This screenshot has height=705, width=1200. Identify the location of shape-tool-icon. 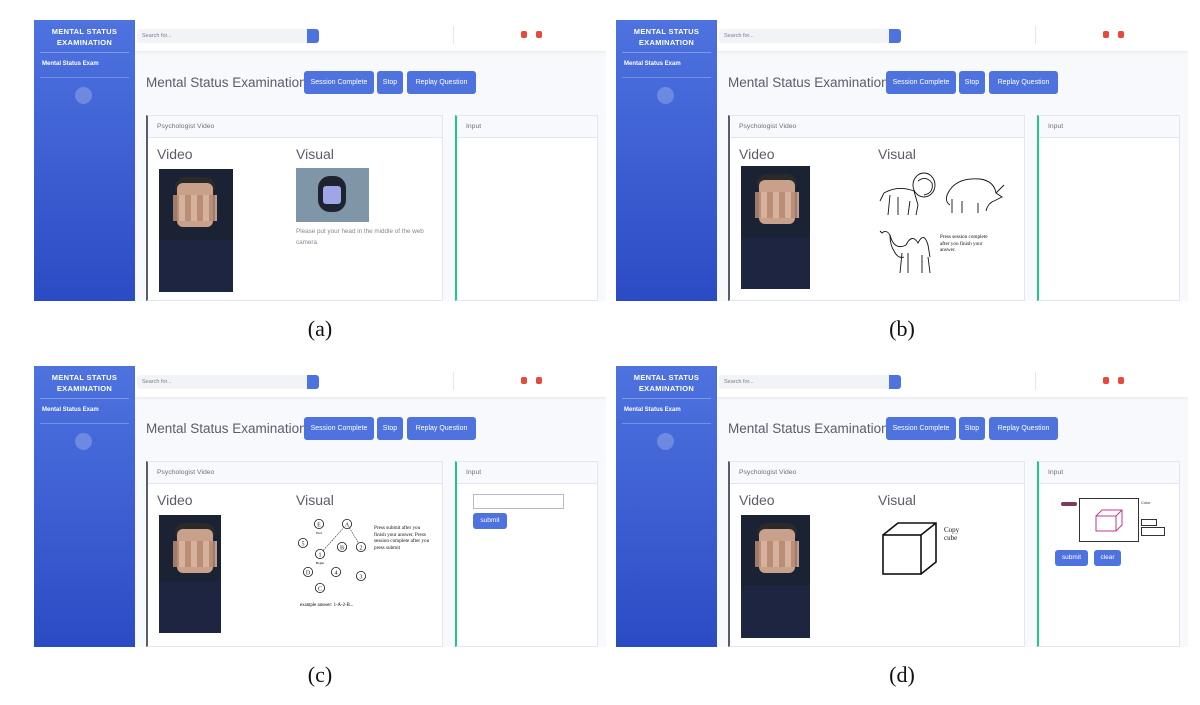
(1153, 531).